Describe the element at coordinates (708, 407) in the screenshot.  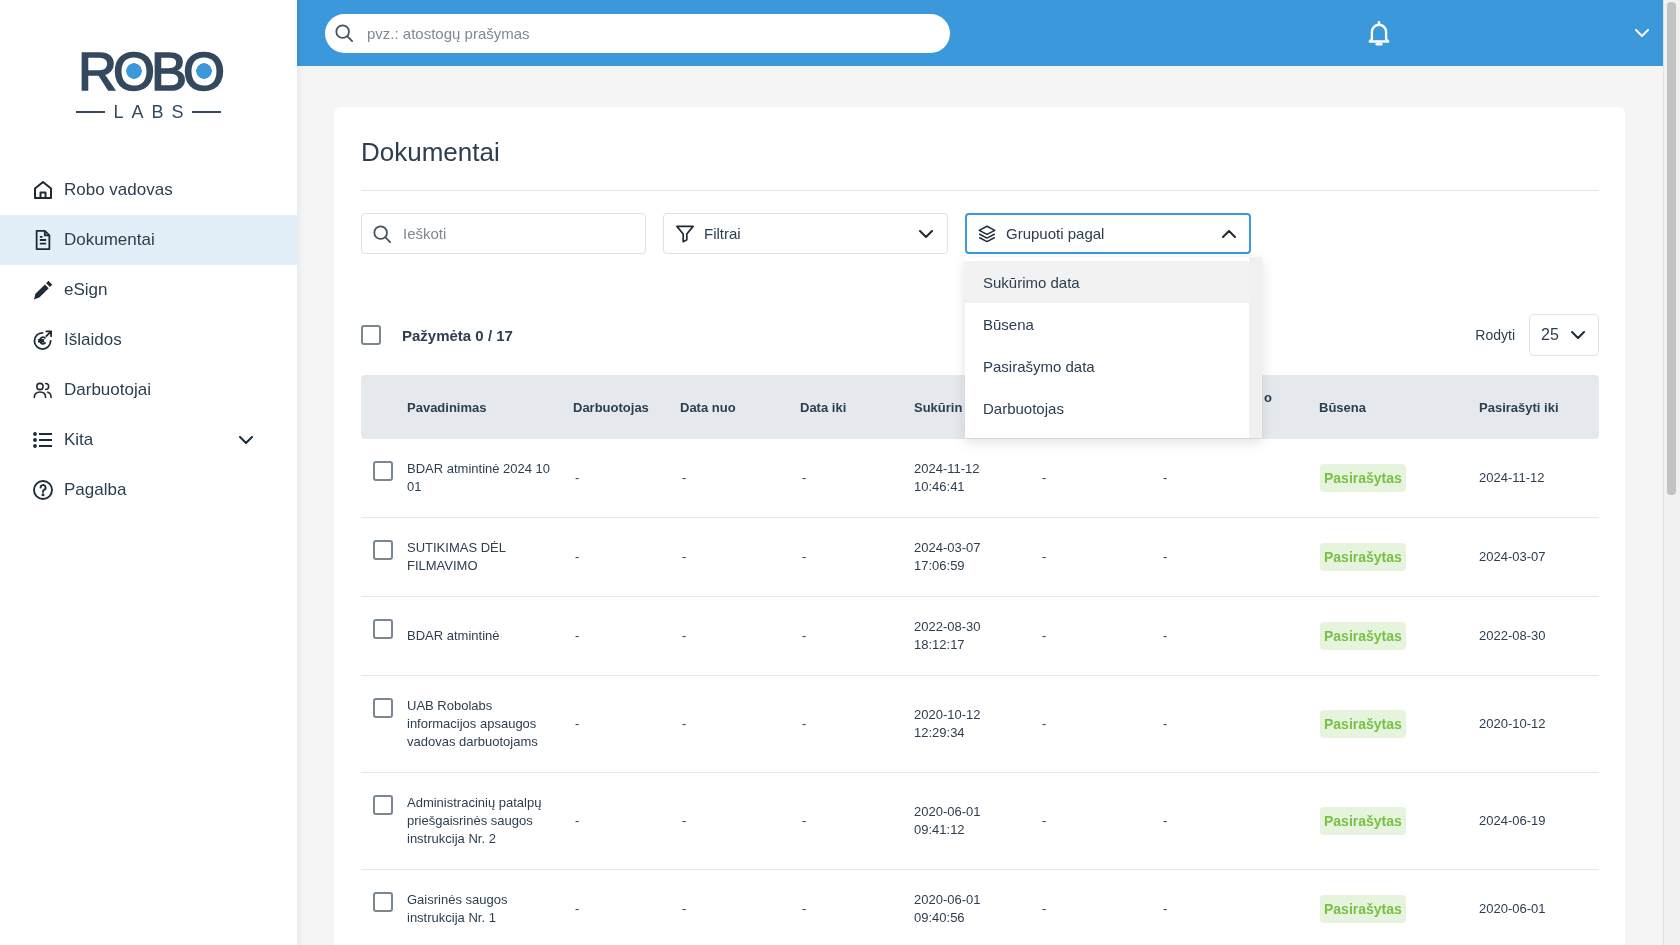
I see `column-header: Data nuo` at that location.